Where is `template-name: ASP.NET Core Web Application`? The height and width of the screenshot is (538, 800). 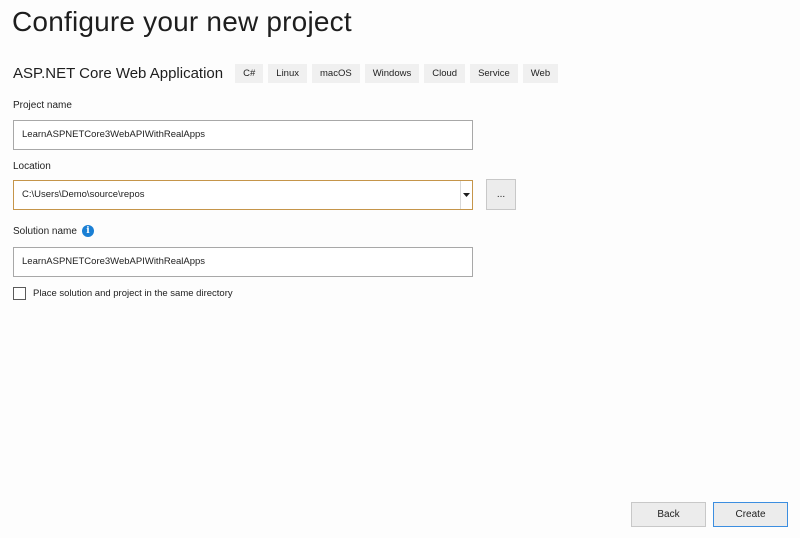 template-name: ASP.NET Core Web Application is located at coordinates (118, 73).